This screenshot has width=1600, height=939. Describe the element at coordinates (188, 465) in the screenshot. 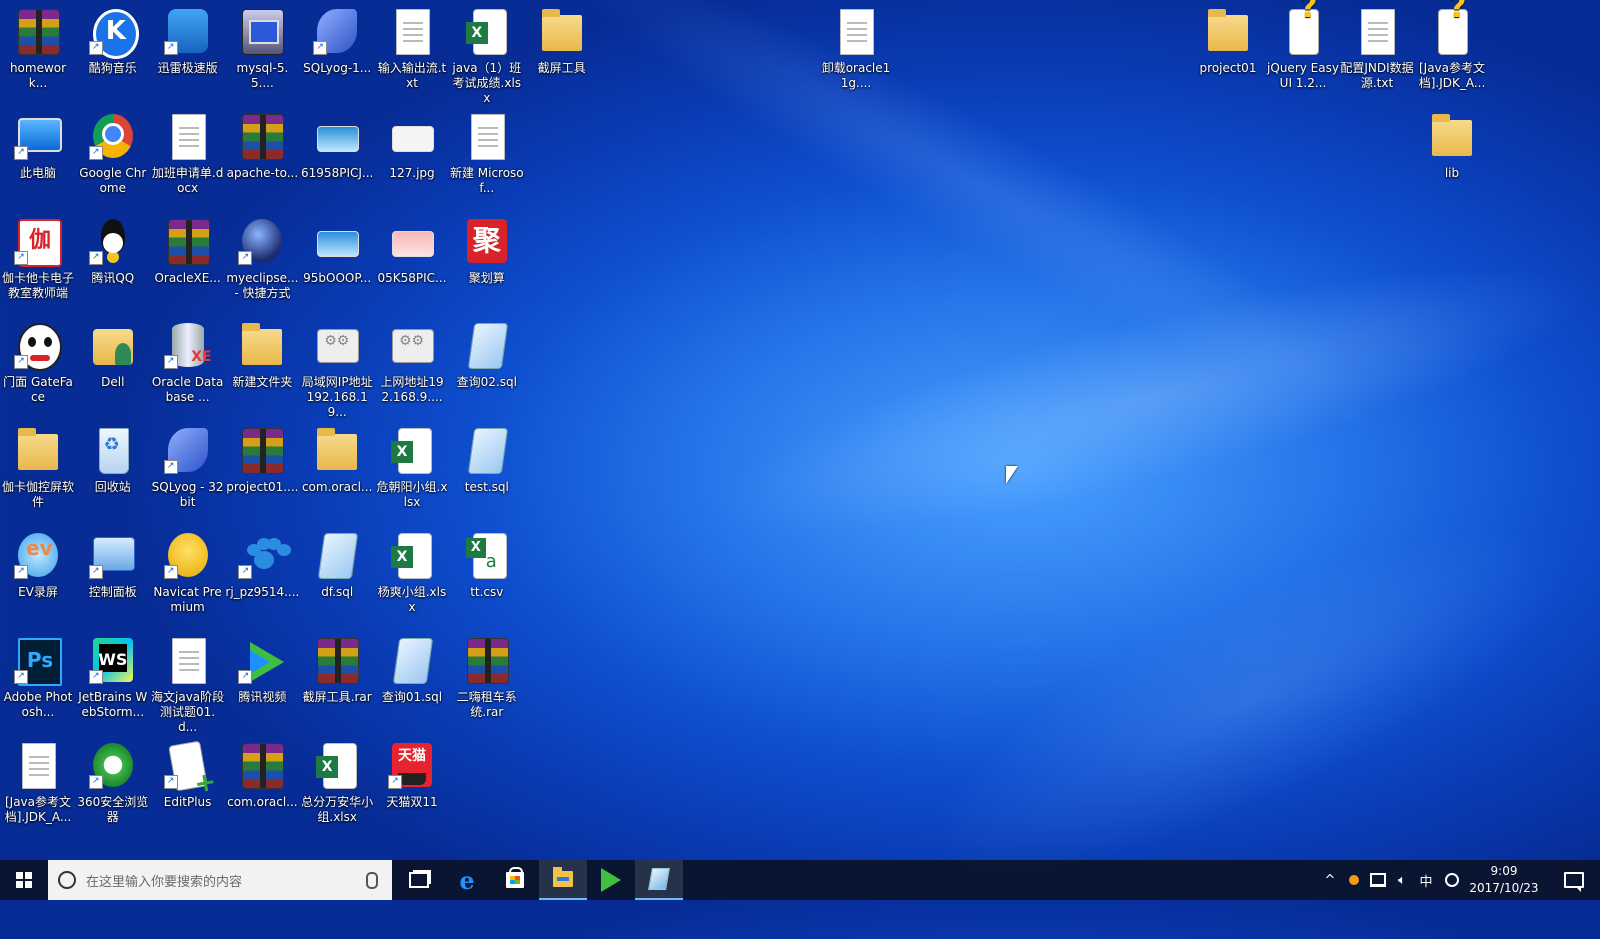

I see `desktop-icon-sqlyog-32-bit: ↗ SQLyog - 32 bit` at that location.